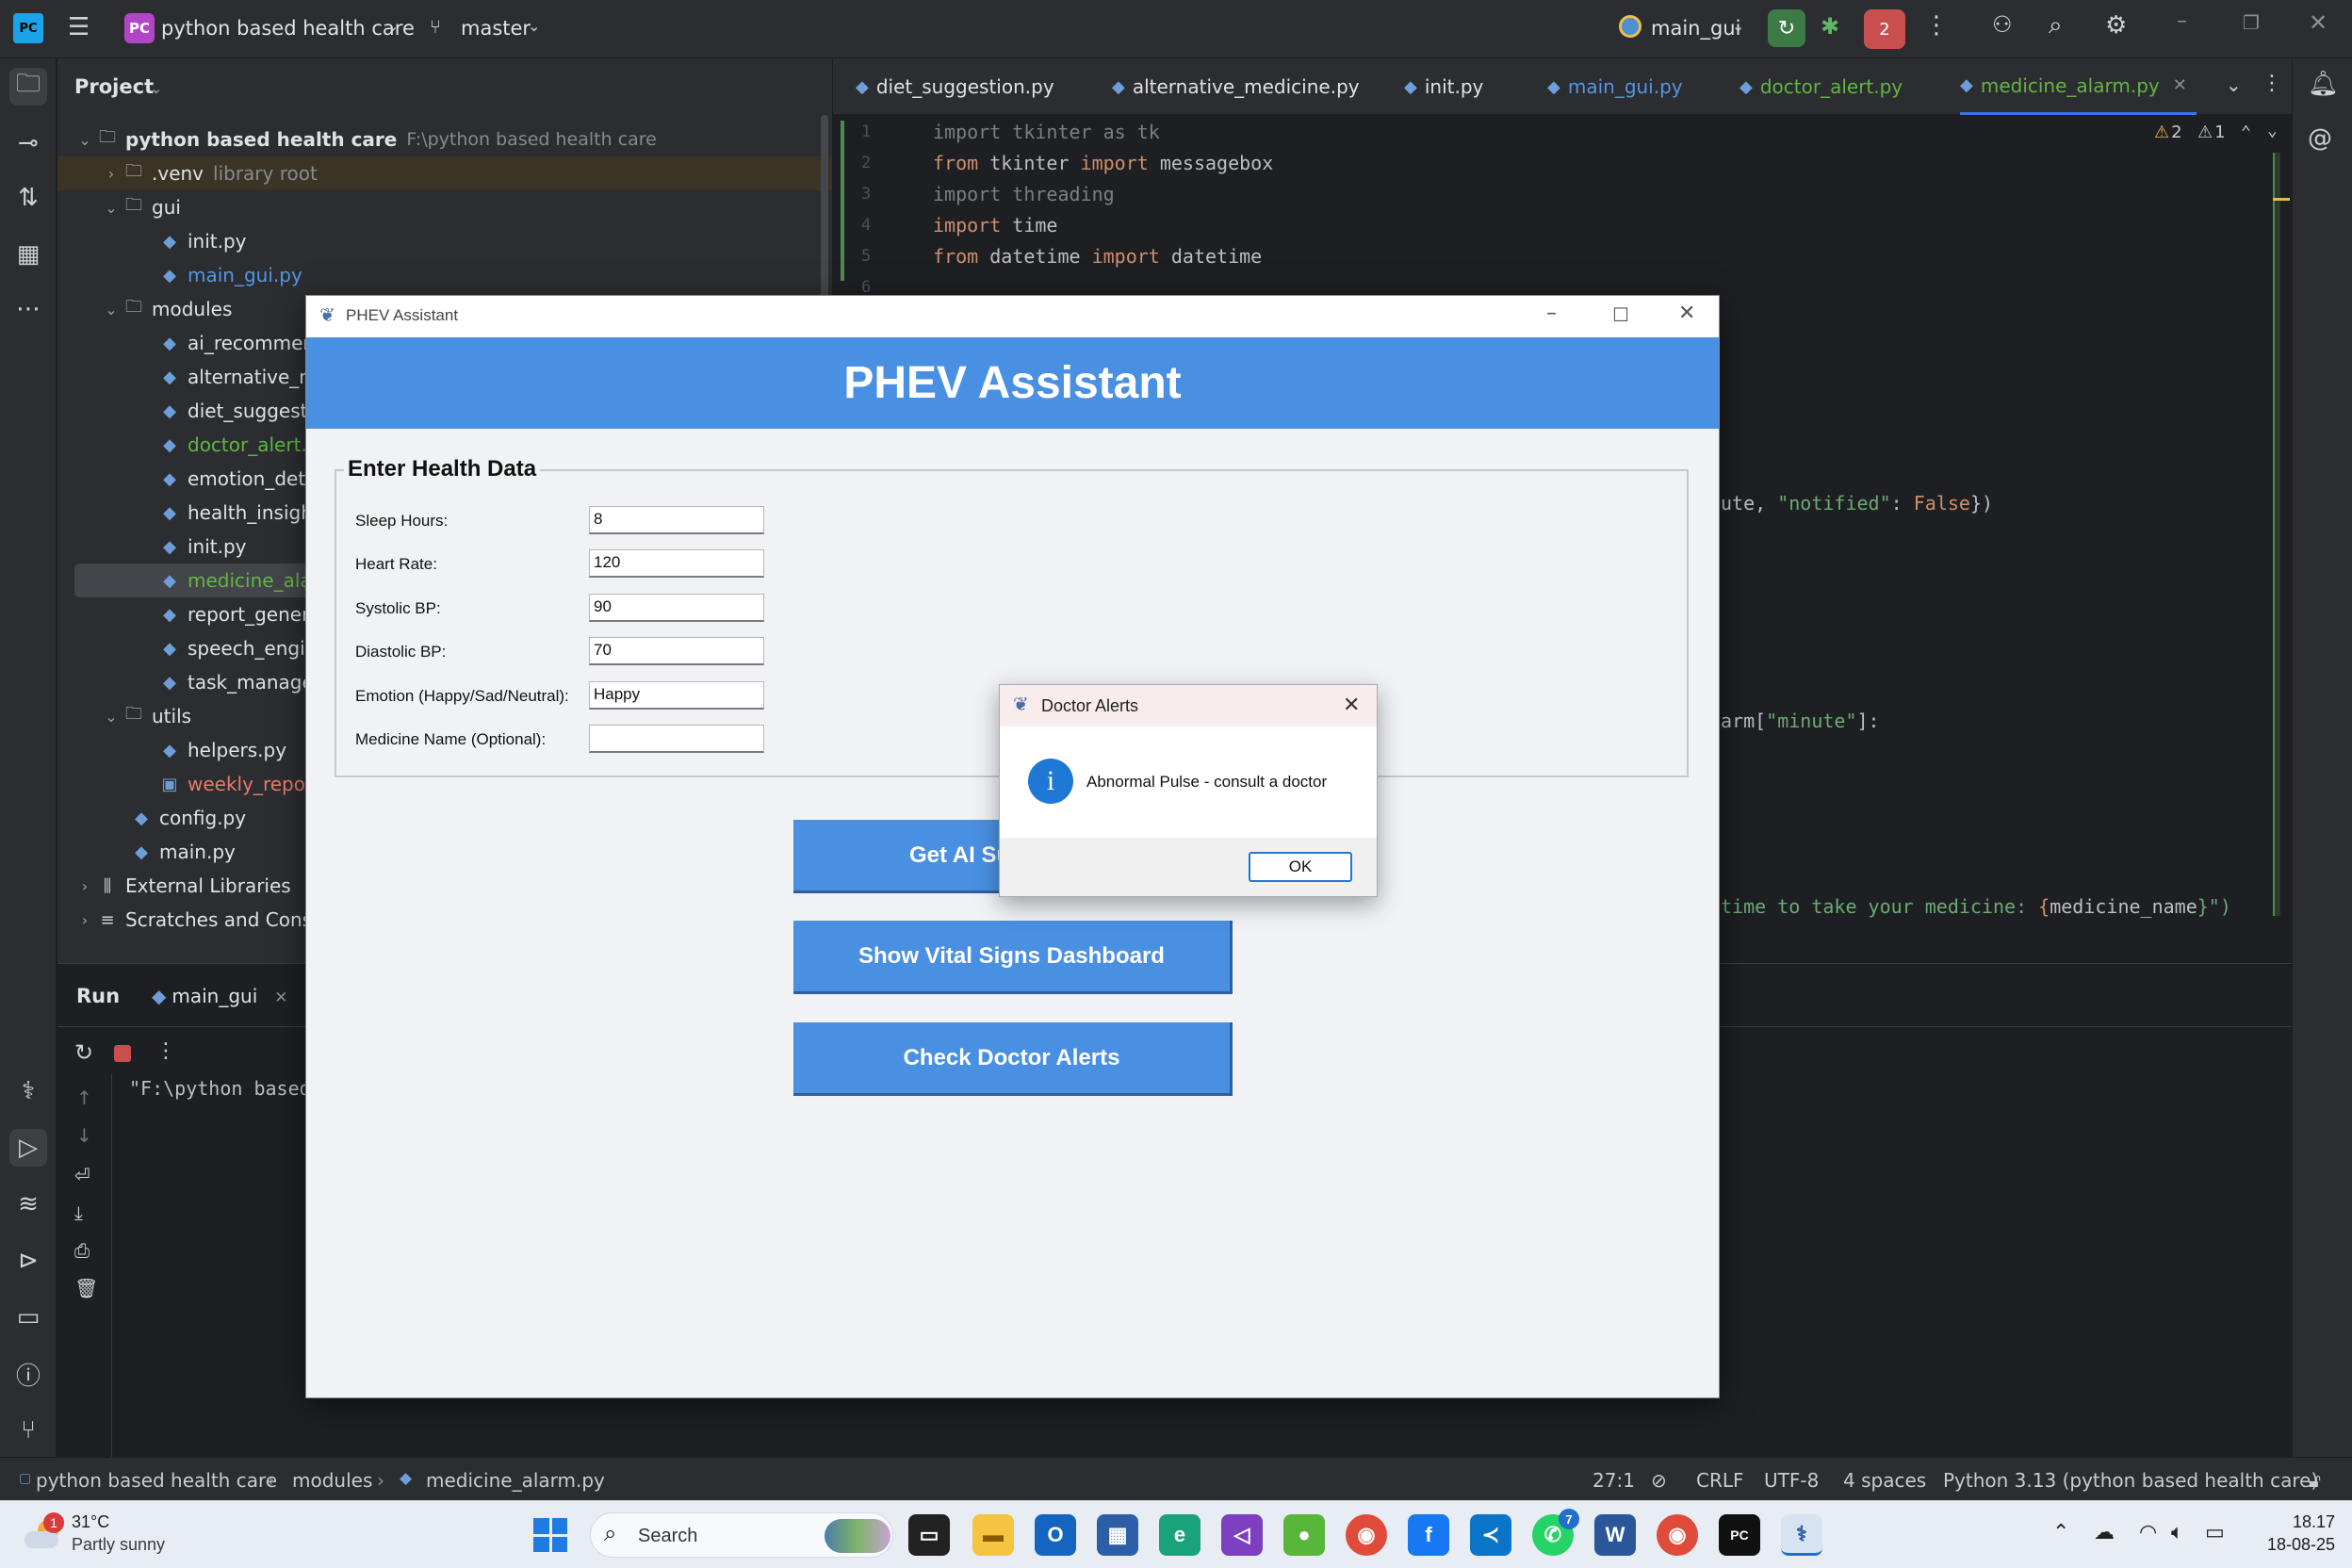 The image size is (2352, 1568). Describe the element at coordinates (1678, 1535) in the screenshot. I see `chrome-profile-icon: ◉` at that location.